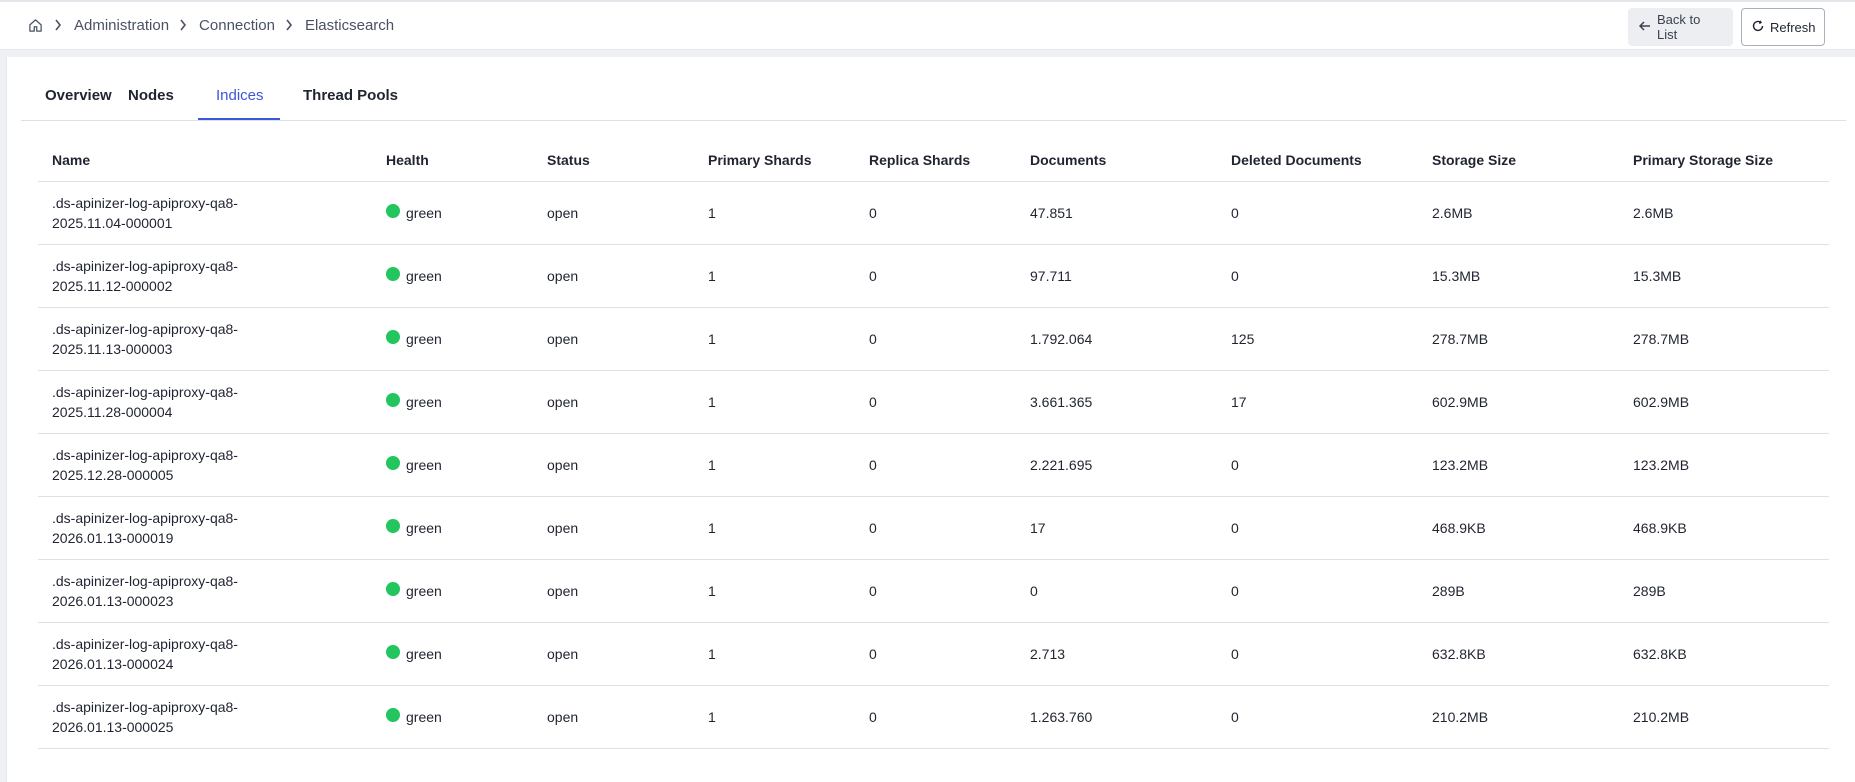  What do you see at coordinates (1783, 27) in the screenshot?
I see `refresh-button: Refresh` at bounding box center [1783, 27].